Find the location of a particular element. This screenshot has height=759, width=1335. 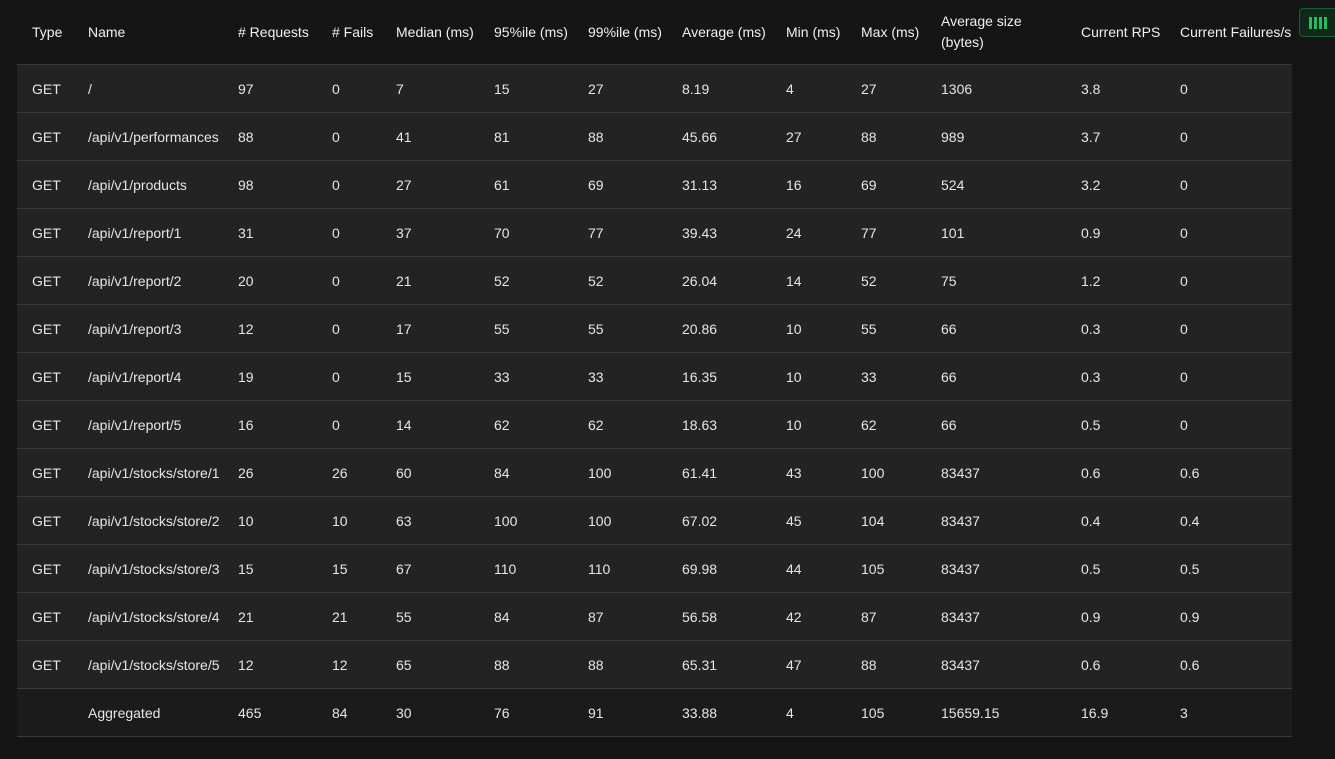

cell-min: 4 is located at coordinates (808, 88).